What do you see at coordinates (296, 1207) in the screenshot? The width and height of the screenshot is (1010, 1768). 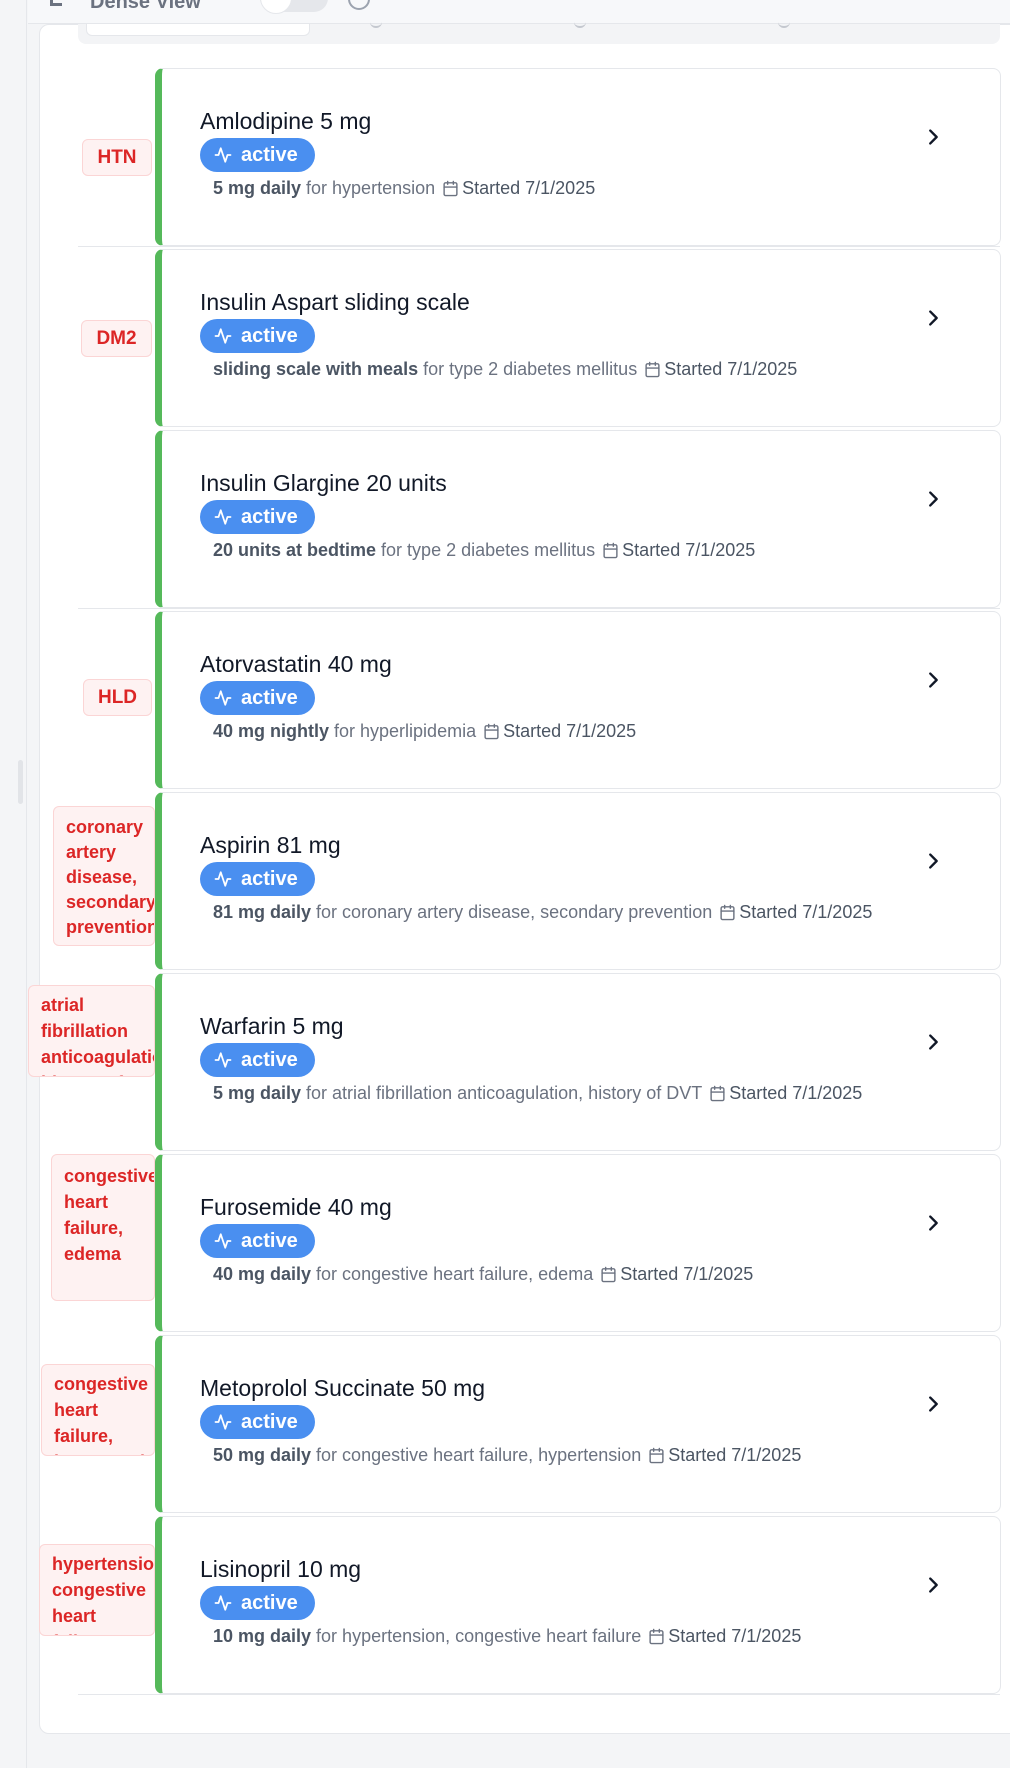 I see `medication-name: Furosemide 40 mg` at bounding box center [296, 1207].